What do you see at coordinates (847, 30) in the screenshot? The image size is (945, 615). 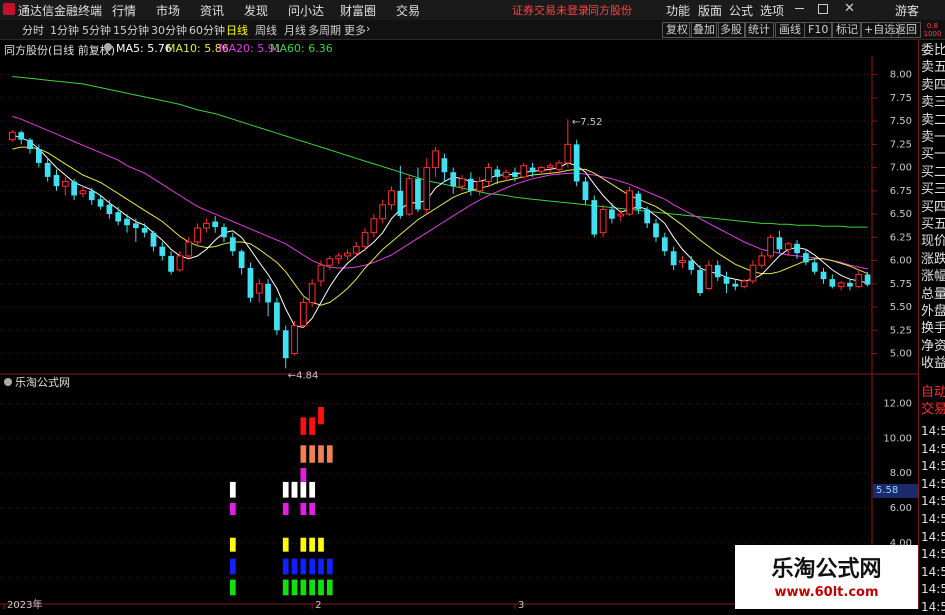 I see `mark-button: 标记` at bounding box center [847, 30].